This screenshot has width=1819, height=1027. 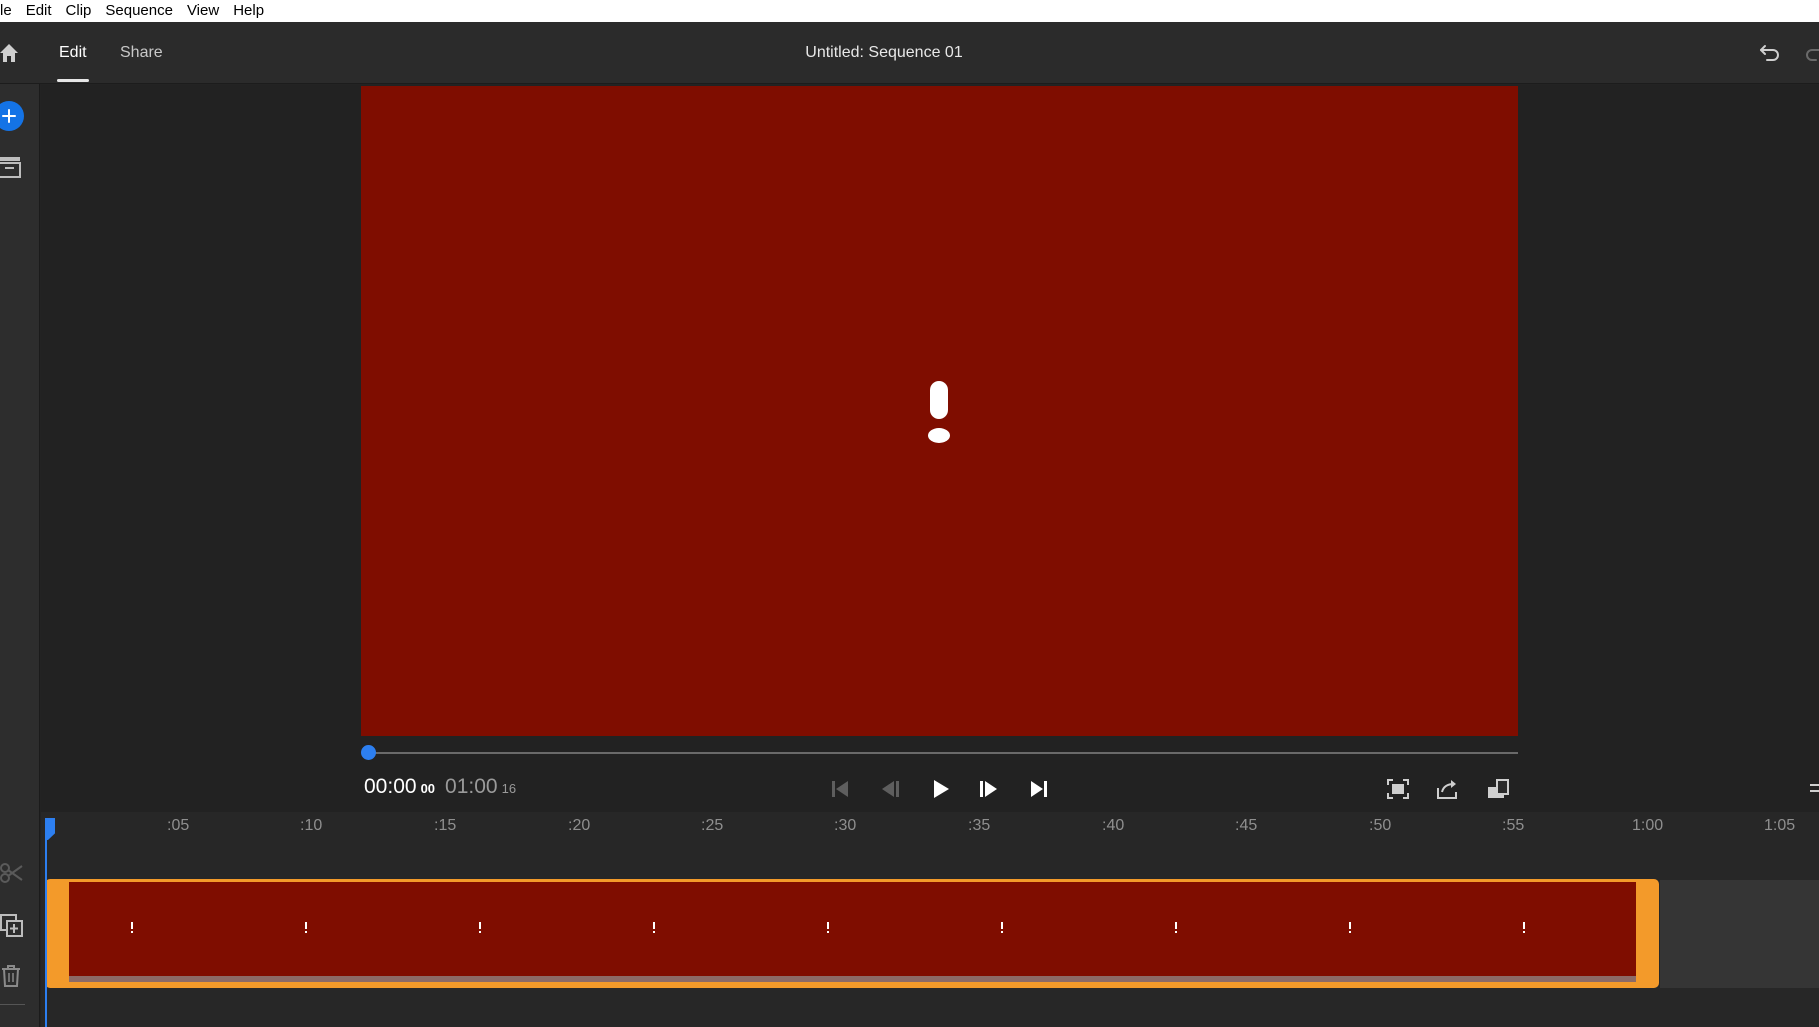 What do you see at coordinates (12, 1004) in the screenshot?
I see `toolbar-divider` at bounding box center [12, 1004].